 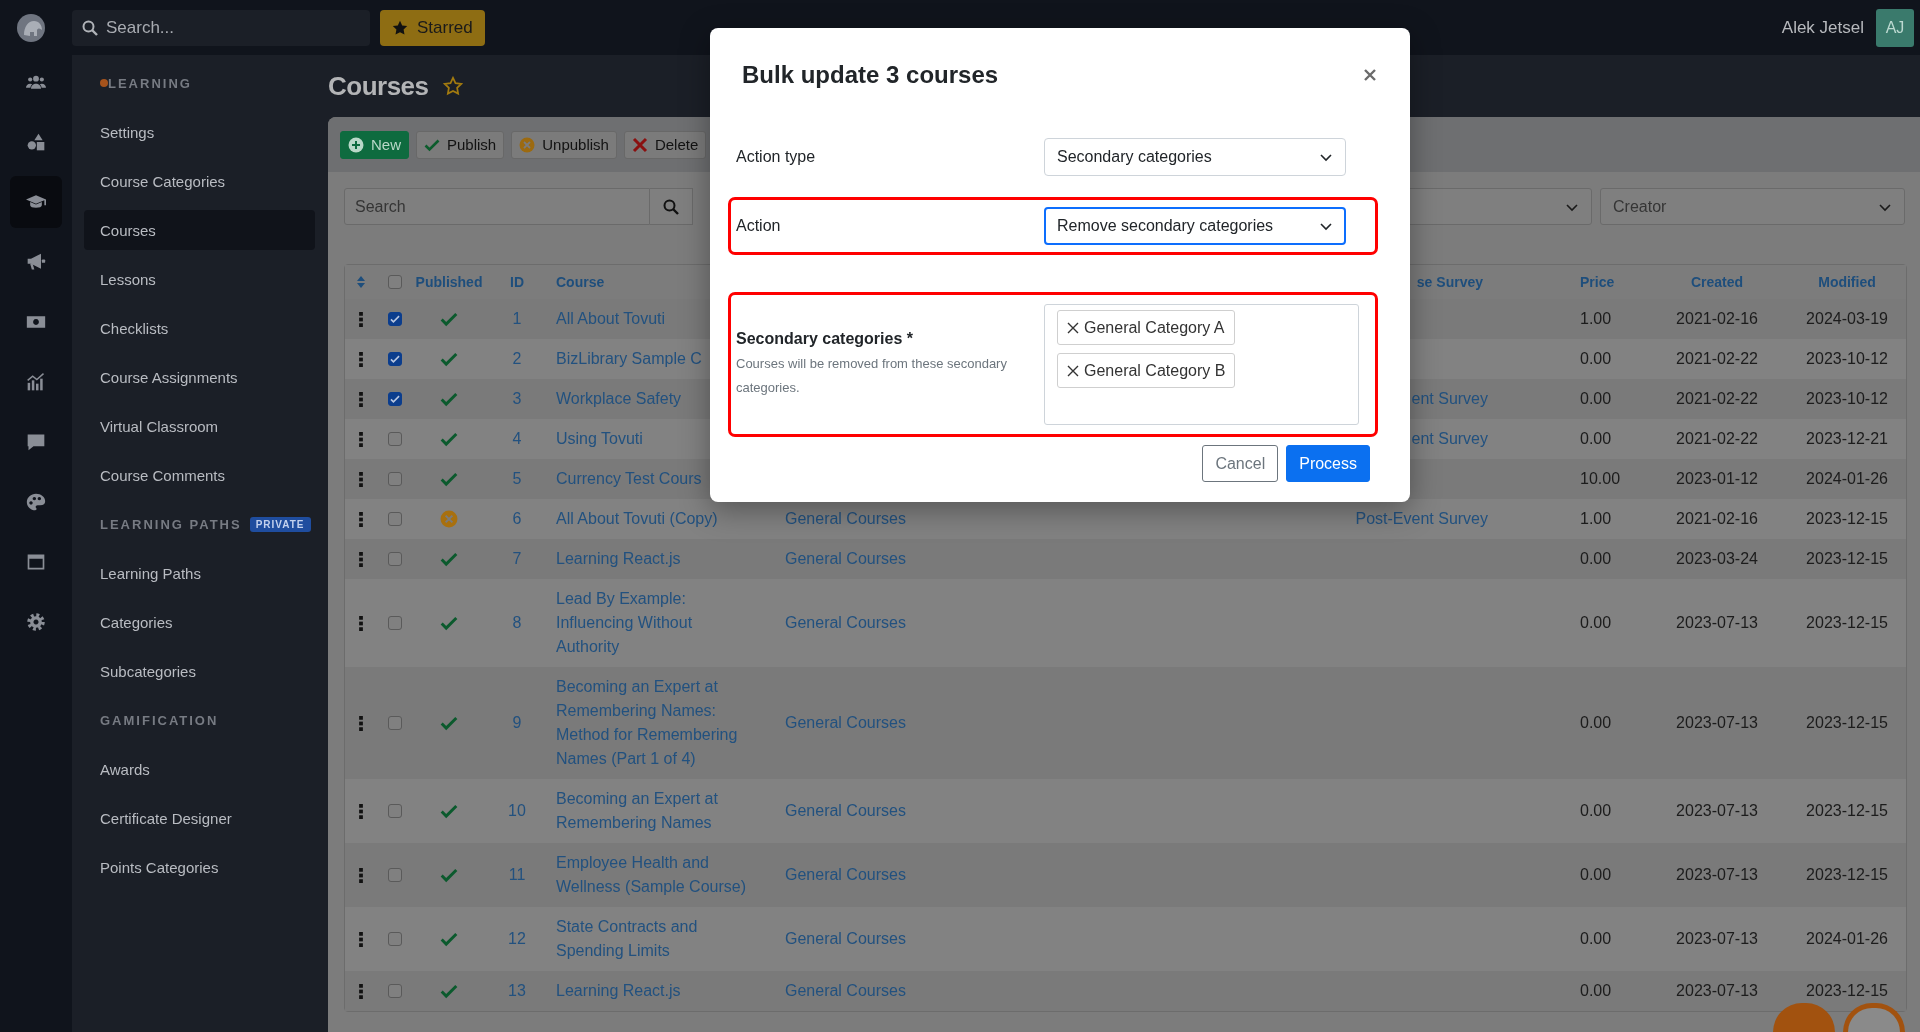 I want to click on starred-button: Starred, so click(x=432, y=27).